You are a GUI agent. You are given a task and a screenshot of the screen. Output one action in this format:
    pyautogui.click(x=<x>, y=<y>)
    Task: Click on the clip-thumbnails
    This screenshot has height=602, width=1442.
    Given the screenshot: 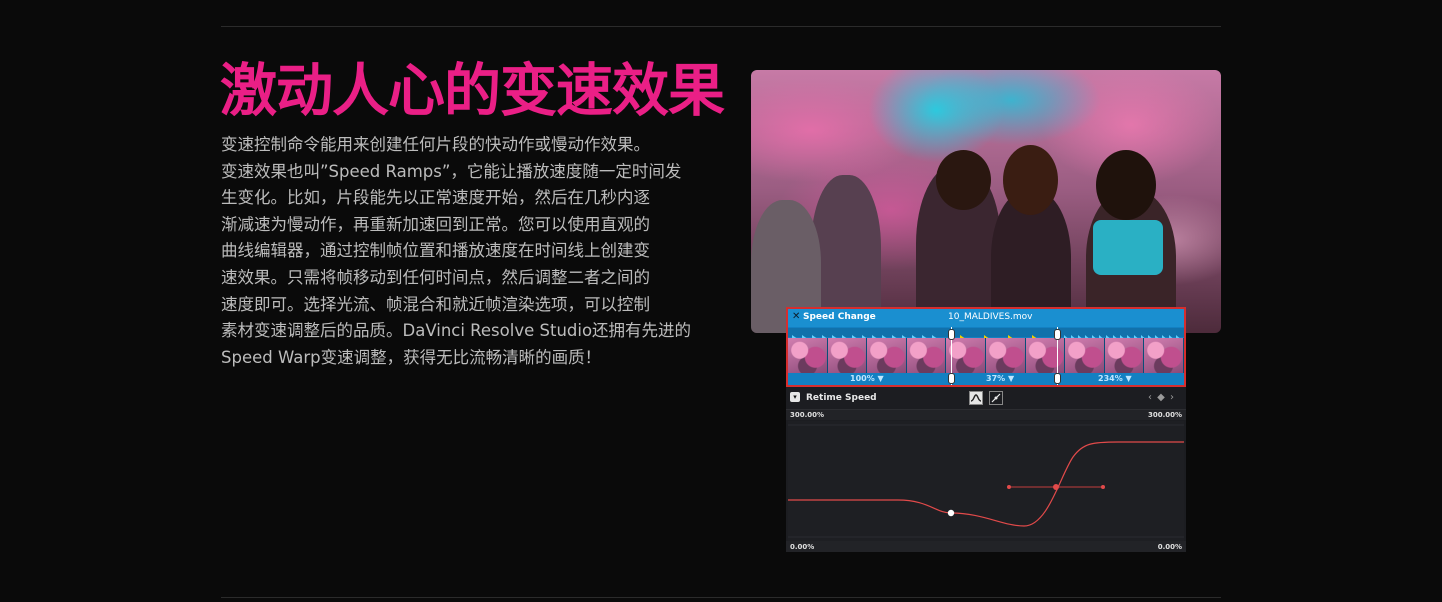 What is the action you would take?
    pyautogui.click(x=986, y=355)
    